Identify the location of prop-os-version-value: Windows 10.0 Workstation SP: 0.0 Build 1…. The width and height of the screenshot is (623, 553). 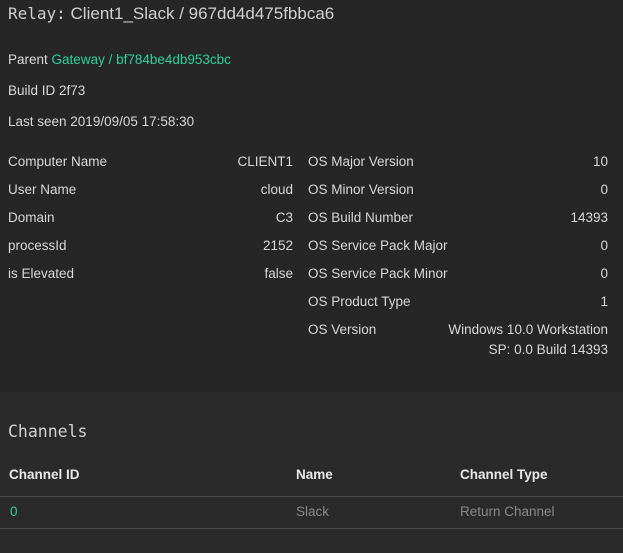
(528, 340).